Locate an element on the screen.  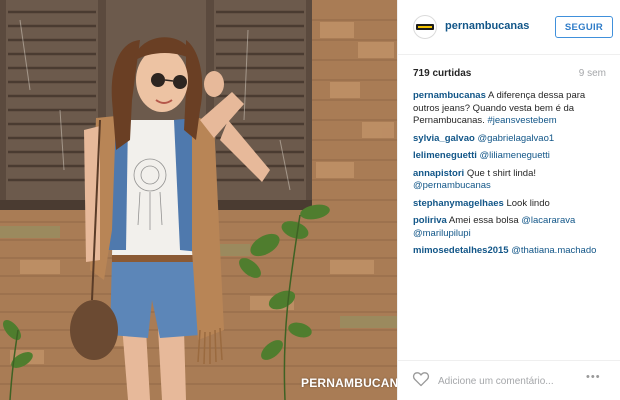
likes-count: 719 curtidas is located at coordinates (442, 73).